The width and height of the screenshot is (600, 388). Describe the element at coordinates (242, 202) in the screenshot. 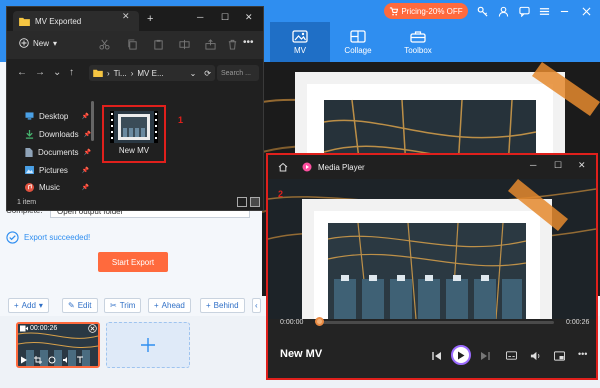

I see `details-view-icon` at that location.